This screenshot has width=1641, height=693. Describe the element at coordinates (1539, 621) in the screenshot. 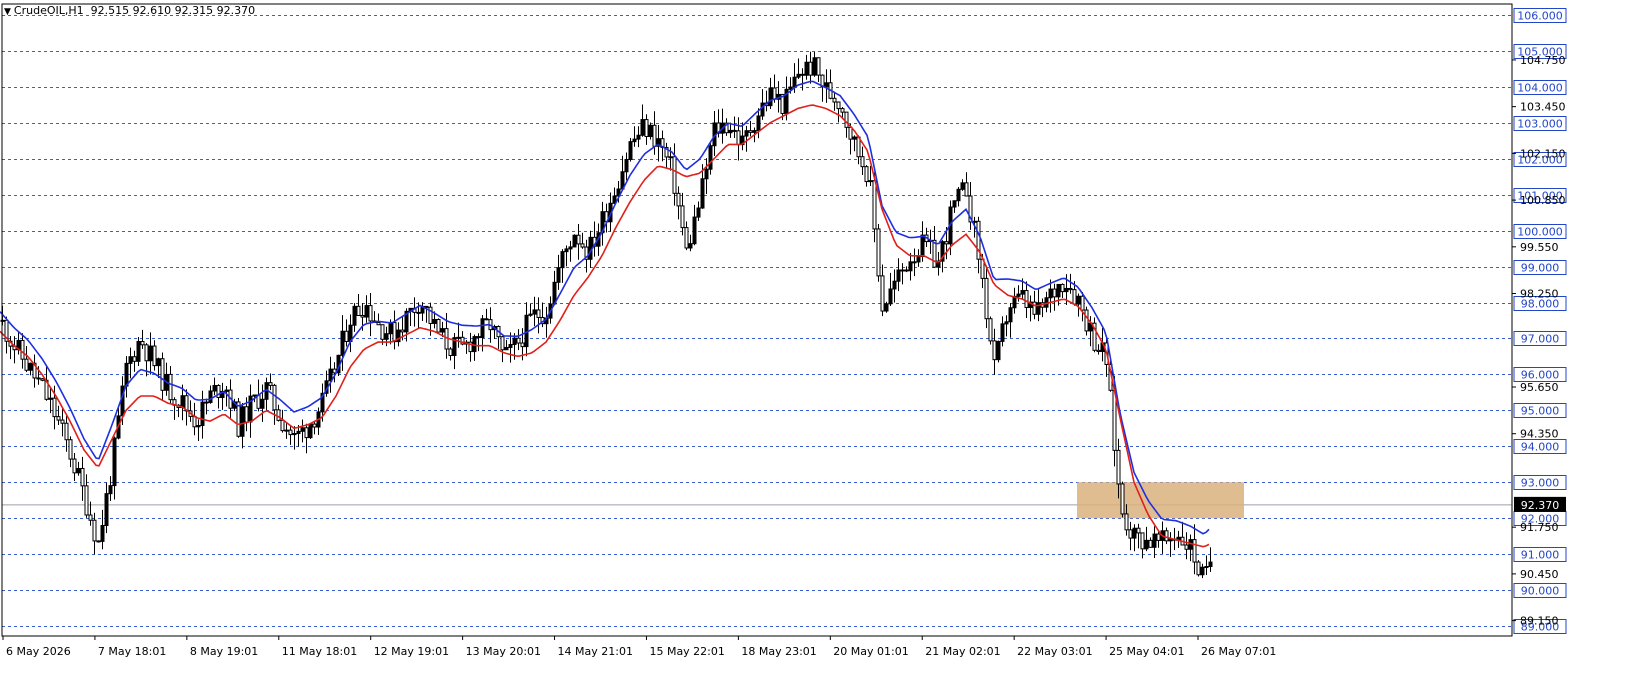

I see `price-tick-label: 89.150` at that location.